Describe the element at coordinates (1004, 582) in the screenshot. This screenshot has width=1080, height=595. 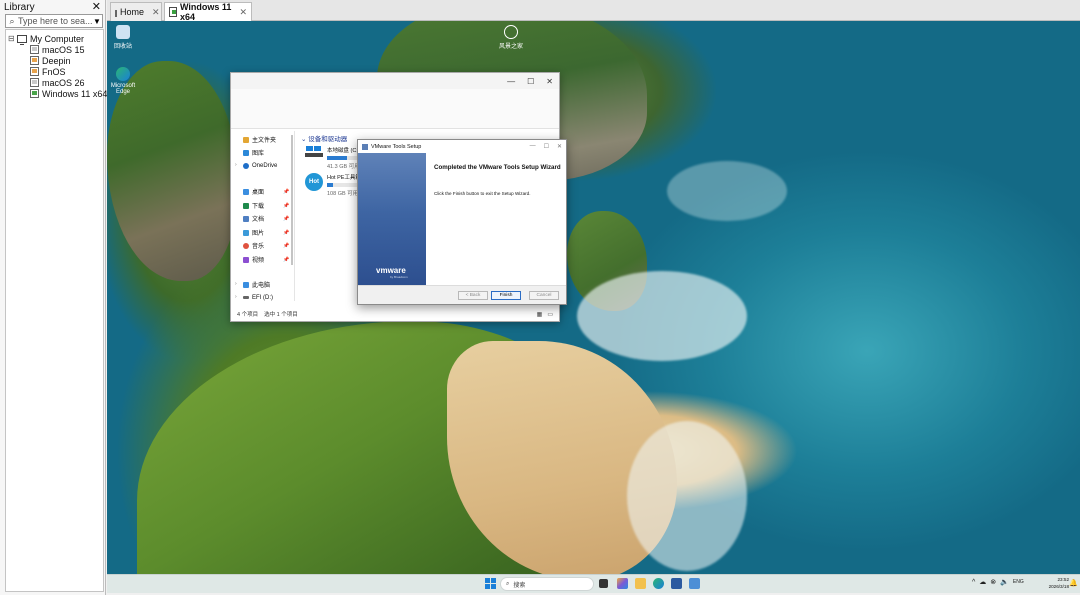
I see `volume-icon: 🔈` at that location.